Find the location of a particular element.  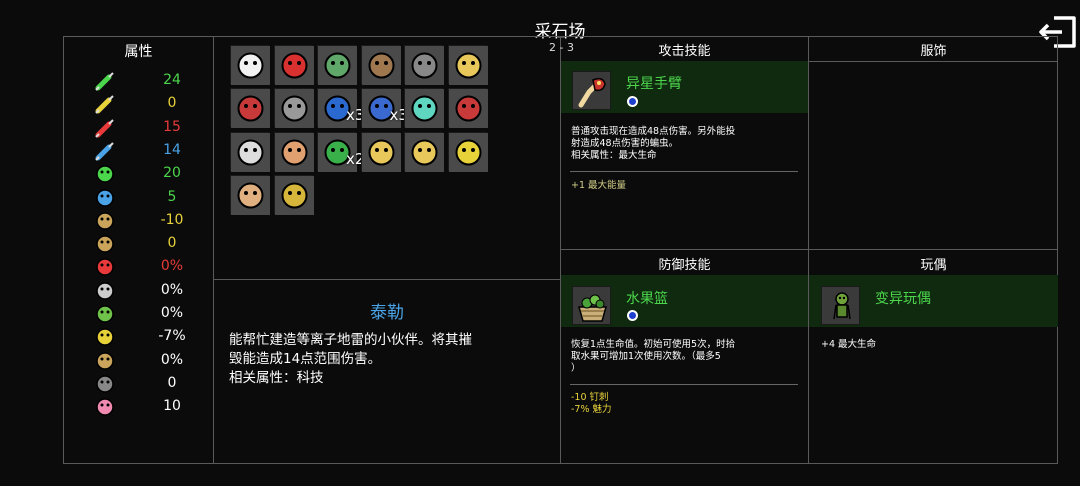

green-syringe-icon is located at coordinates (105, 81).